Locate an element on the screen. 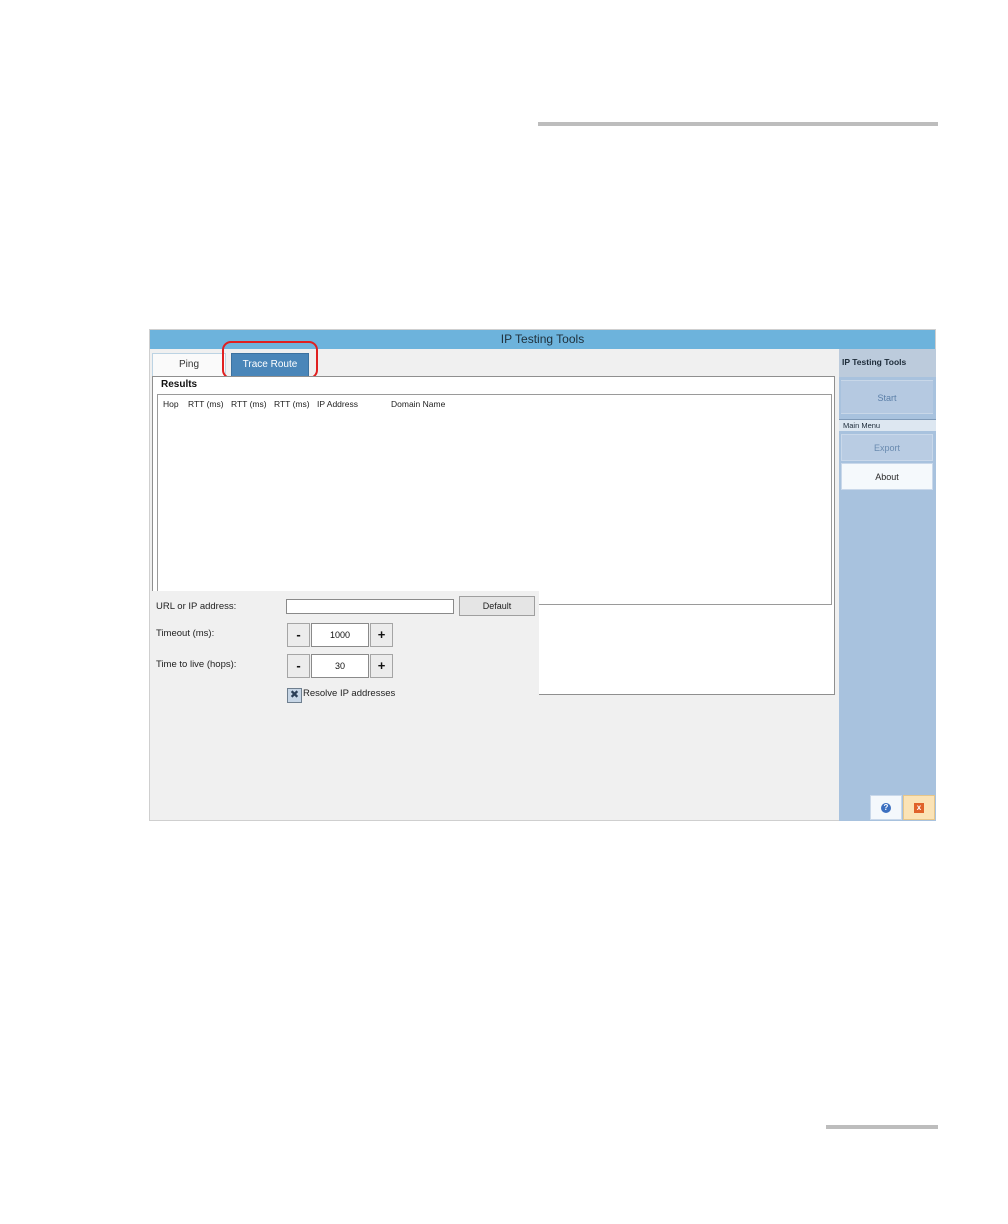 Image resolution: width=1008 pixels, height=1224 pixels. column-header-rtt-3: RTT (ms) is located at coordinates (292, 404).